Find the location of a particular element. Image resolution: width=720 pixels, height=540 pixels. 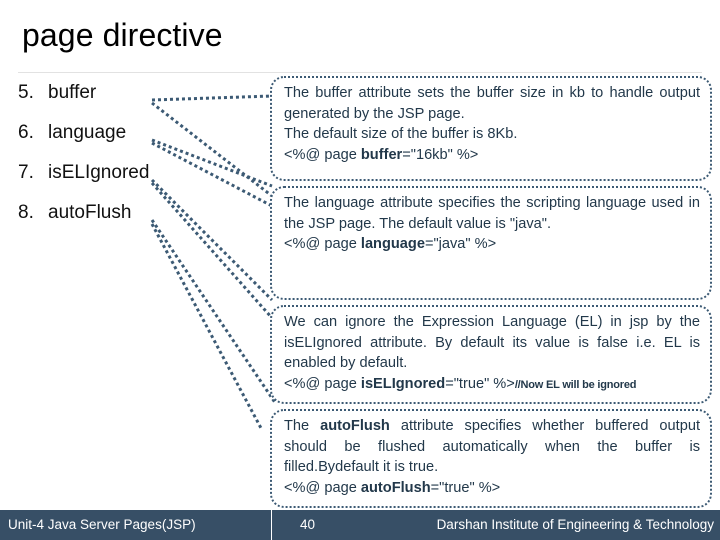

list-item-number: 7. is located at coordinates (26, 172).